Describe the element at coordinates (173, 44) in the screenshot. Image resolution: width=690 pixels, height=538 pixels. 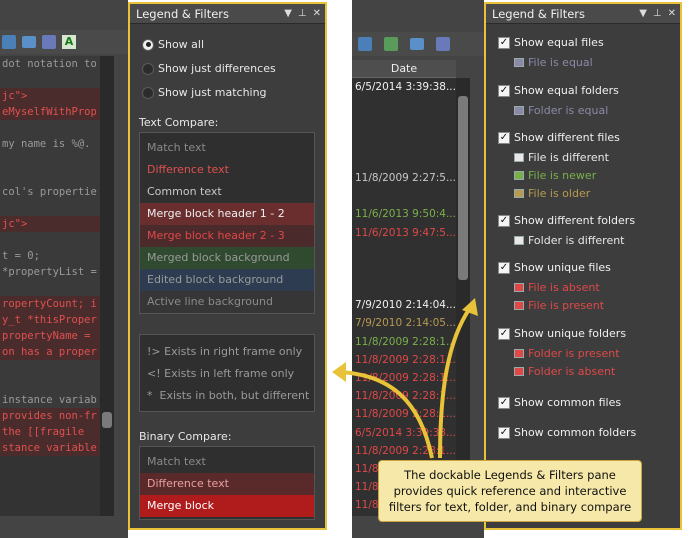
I see `radio-option: Show all` at that location.